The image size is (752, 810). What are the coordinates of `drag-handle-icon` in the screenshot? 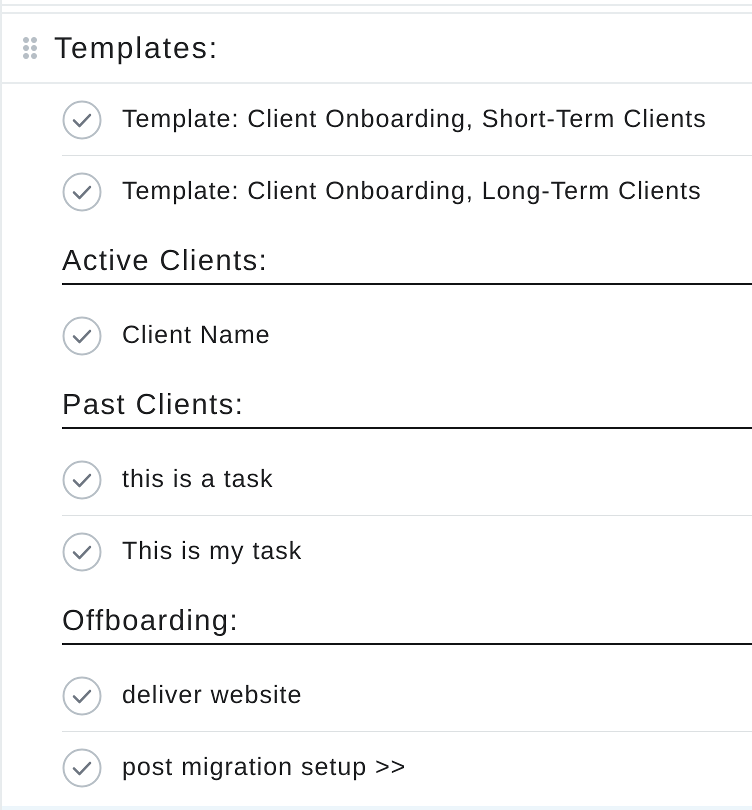 It's located at (30, 48).